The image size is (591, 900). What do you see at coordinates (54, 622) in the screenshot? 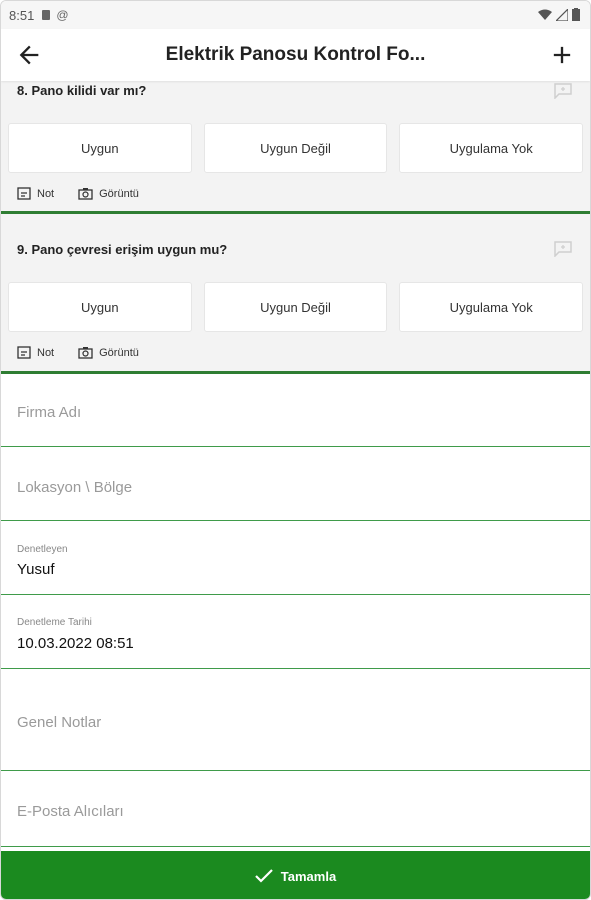
I see `tarih-label: Denetleme Tarihi` at bounding box center [54, 622].